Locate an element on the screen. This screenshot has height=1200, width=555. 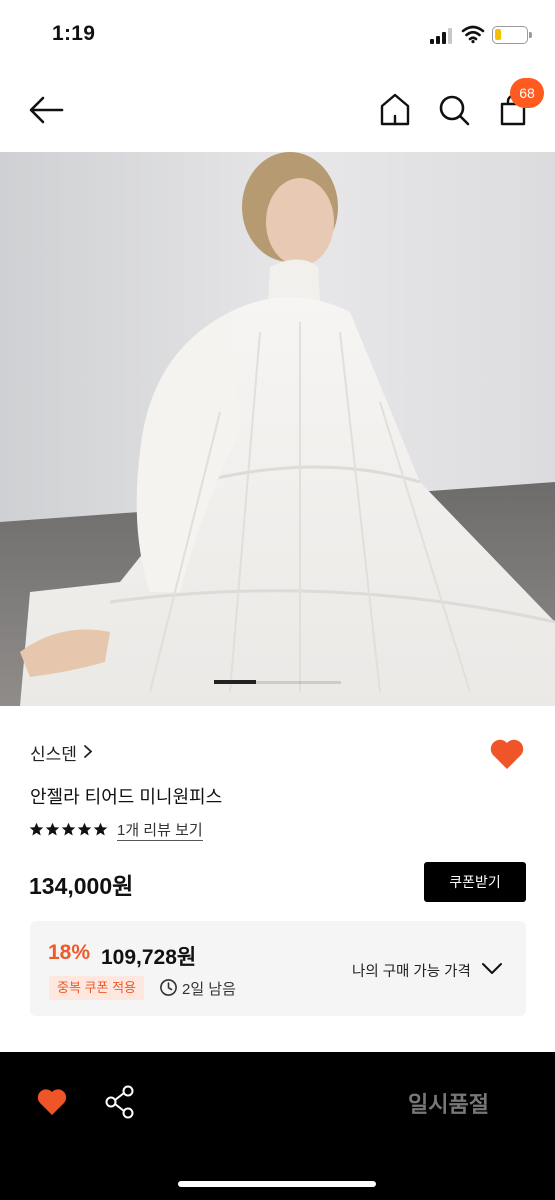
product-name: 안젤라 티어드 미니원피스 is located at coordinates (126, 797).